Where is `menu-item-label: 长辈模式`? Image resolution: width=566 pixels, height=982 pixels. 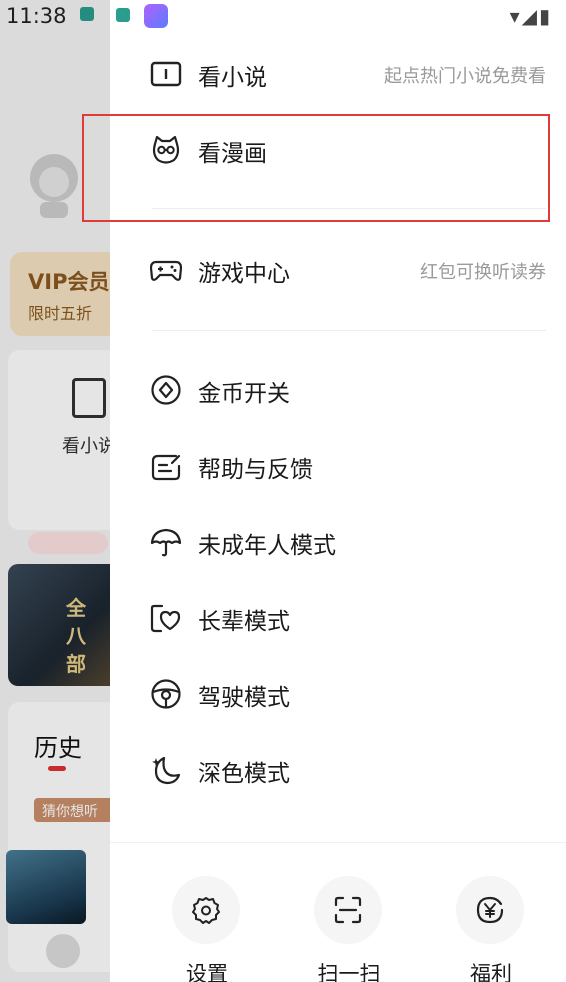
menu-item-label: 长辈模式 is located at coordinates (244, 622).